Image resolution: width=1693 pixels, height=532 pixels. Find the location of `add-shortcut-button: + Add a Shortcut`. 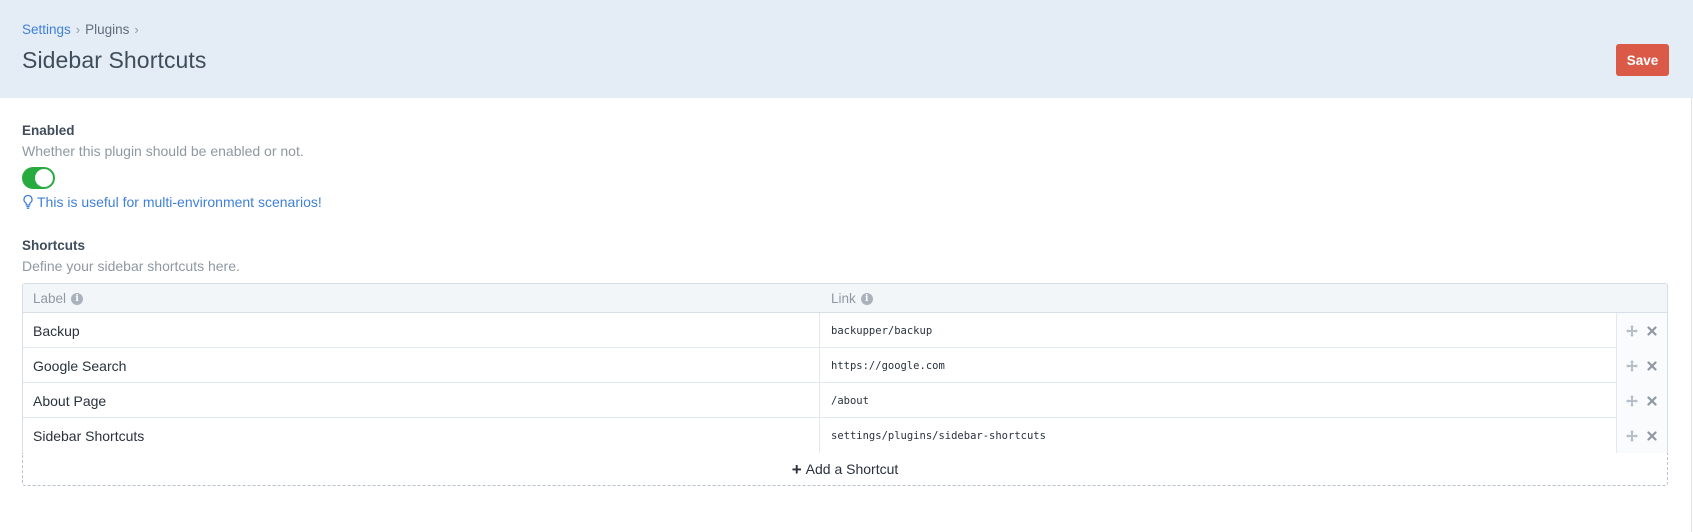

add-shortcut-button: + Add a Shortcut is located at coordinates (845, 469).